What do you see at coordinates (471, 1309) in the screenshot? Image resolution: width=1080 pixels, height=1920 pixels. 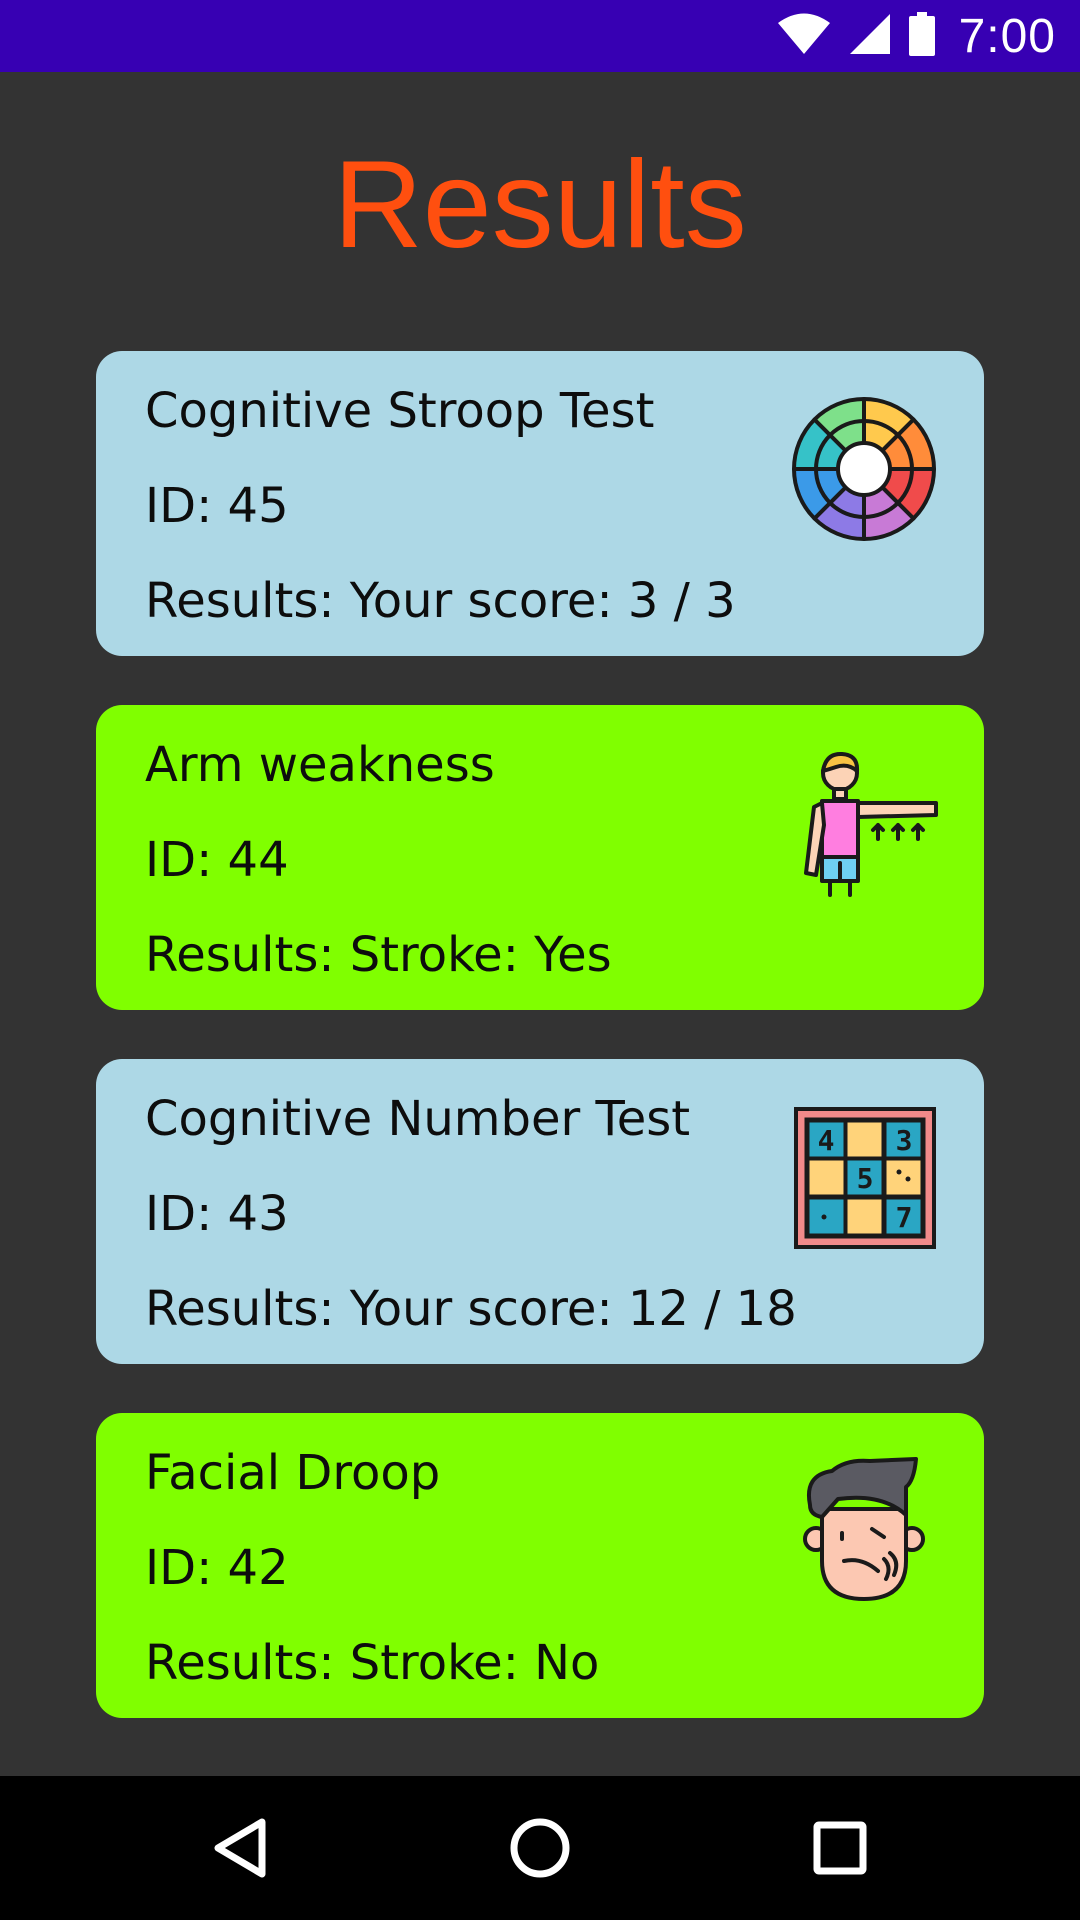 I see `test-result: Results: Your score: 12 / 18` at bounding box center [471, 1309].